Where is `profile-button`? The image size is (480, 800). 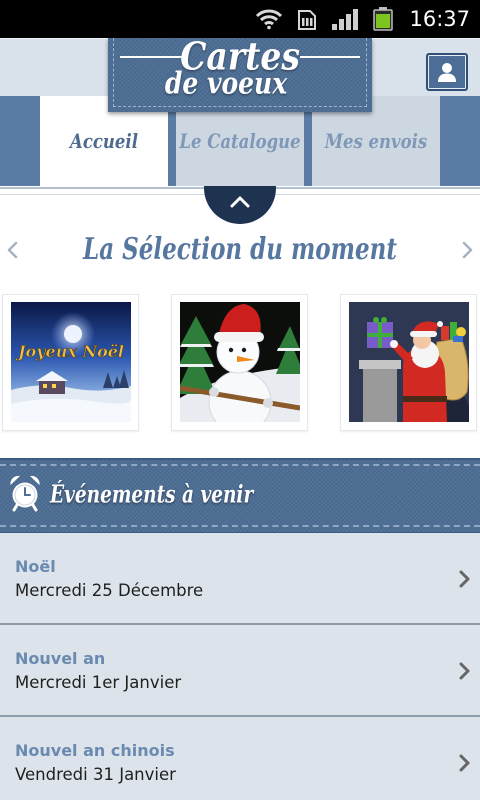 profile-button is located at coordinates (447, 72).